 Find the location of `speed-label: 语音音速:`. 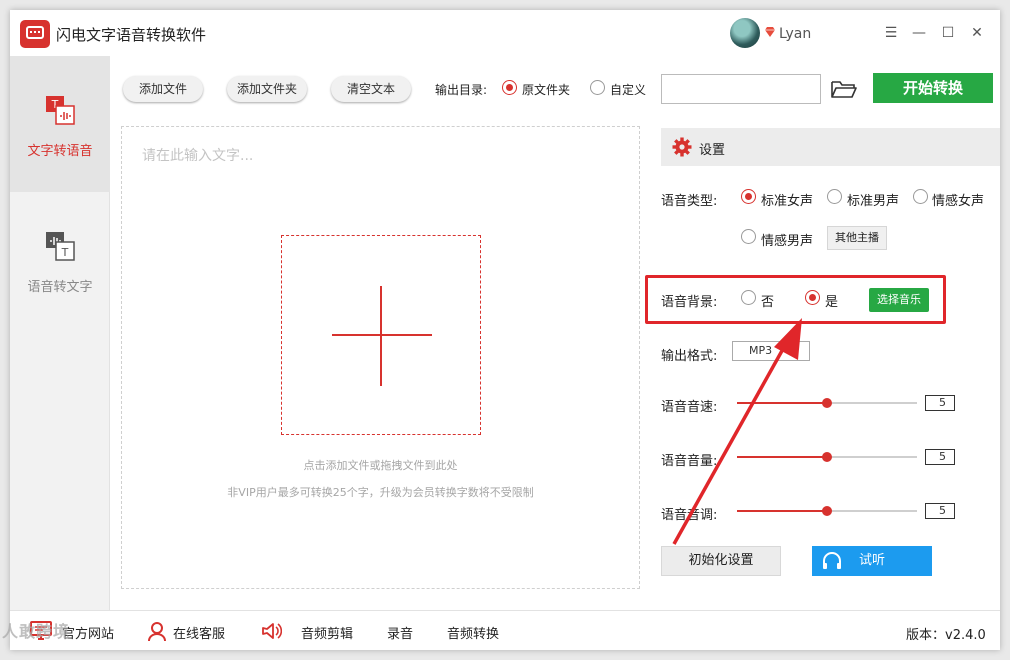

speed-label: 语音音速: is located at coordinates (689, 407).